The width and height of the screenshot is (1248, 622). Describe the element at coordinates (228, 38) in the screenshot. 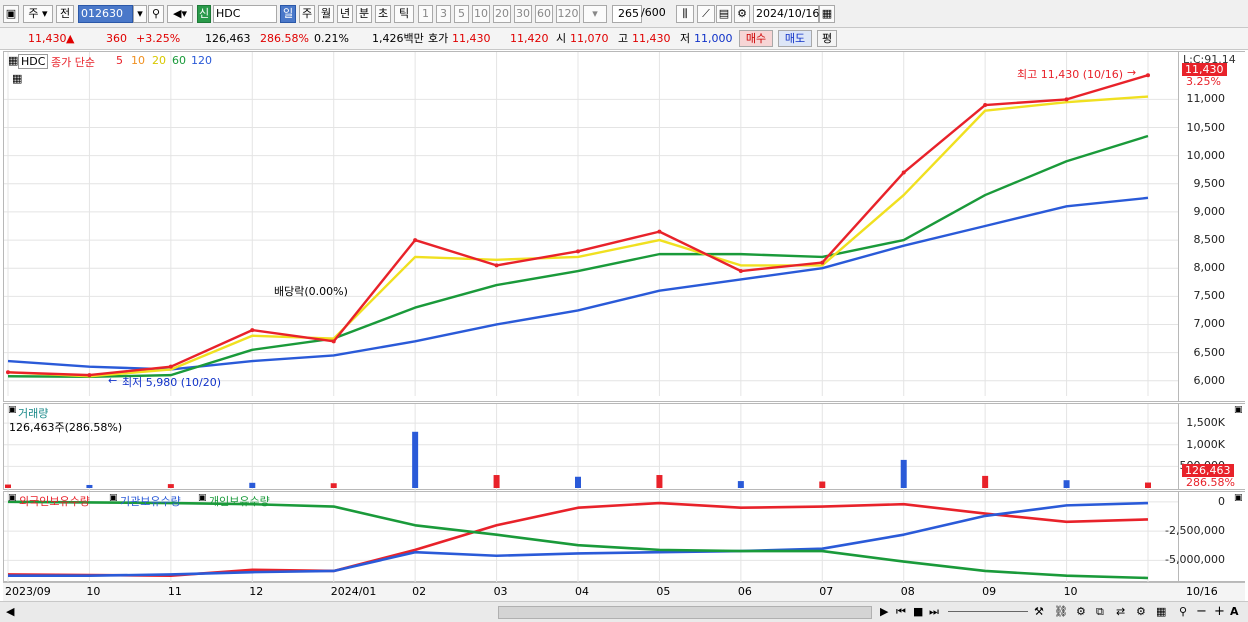

I see `volume-value: 126,463` at that location.